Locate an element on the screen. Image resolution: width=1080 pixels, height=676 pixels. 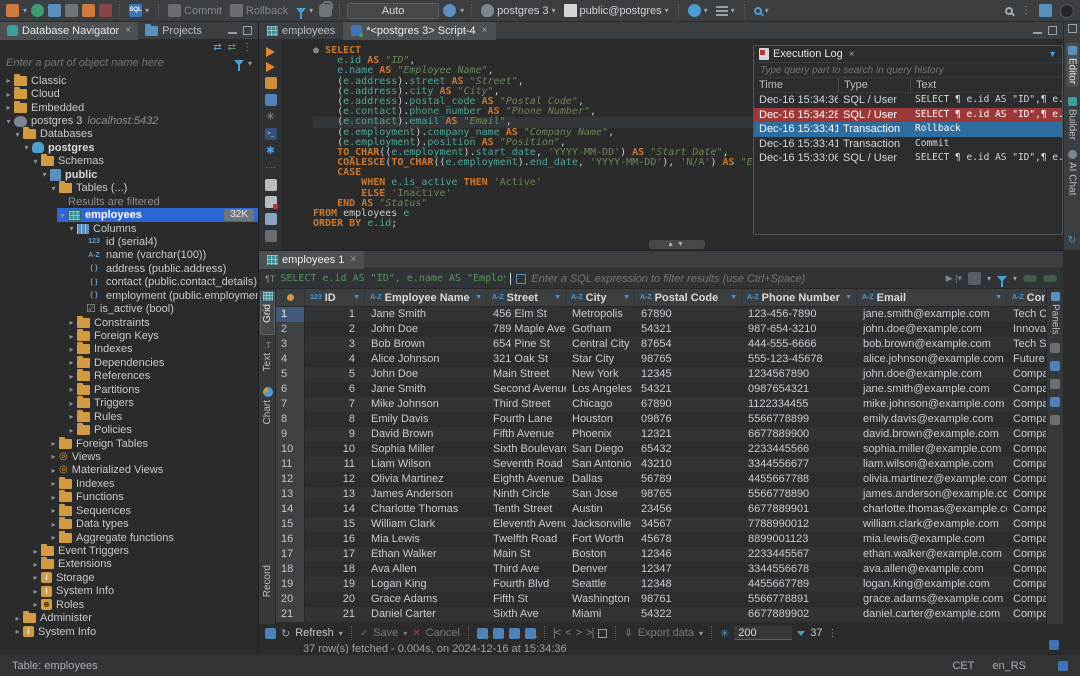
grid-cell: william.clark@example.com is located at coordinates (932, 524).